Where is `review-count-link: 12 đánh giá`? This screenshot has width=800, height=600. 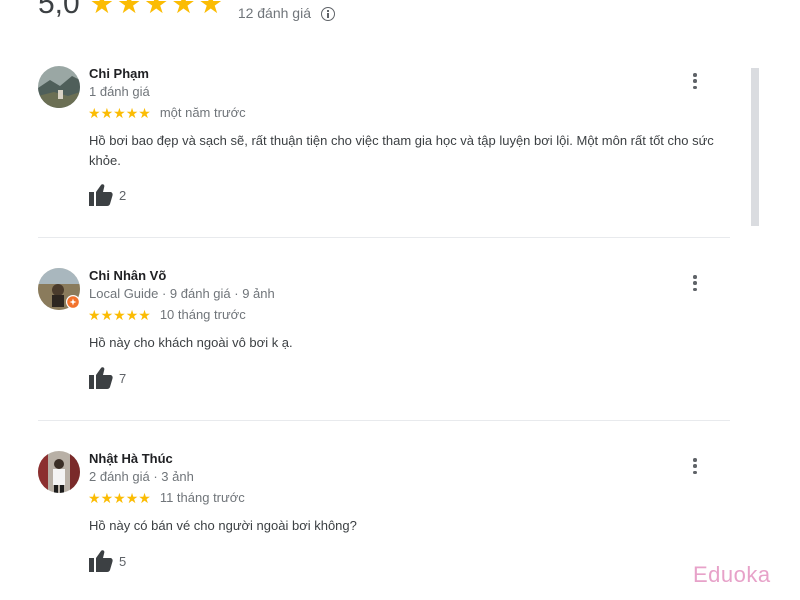
review-count-link: 12 đánh giá is located at coordinates (274, 13).